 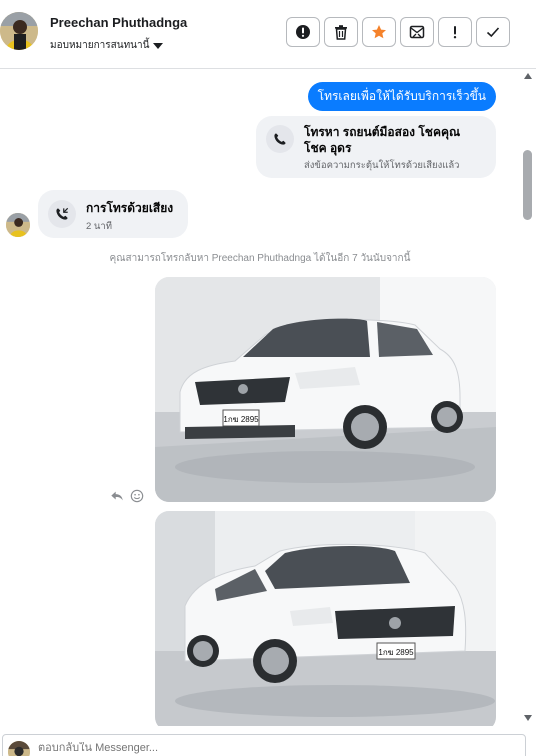 What do you see at coordinates (382, 165) in the screenshot?
I see `call-request-subtitle: ส่งข้อความกระตุ้นให้โทรด้วยเสียงแล้ว` at bounding box center [382, 165].